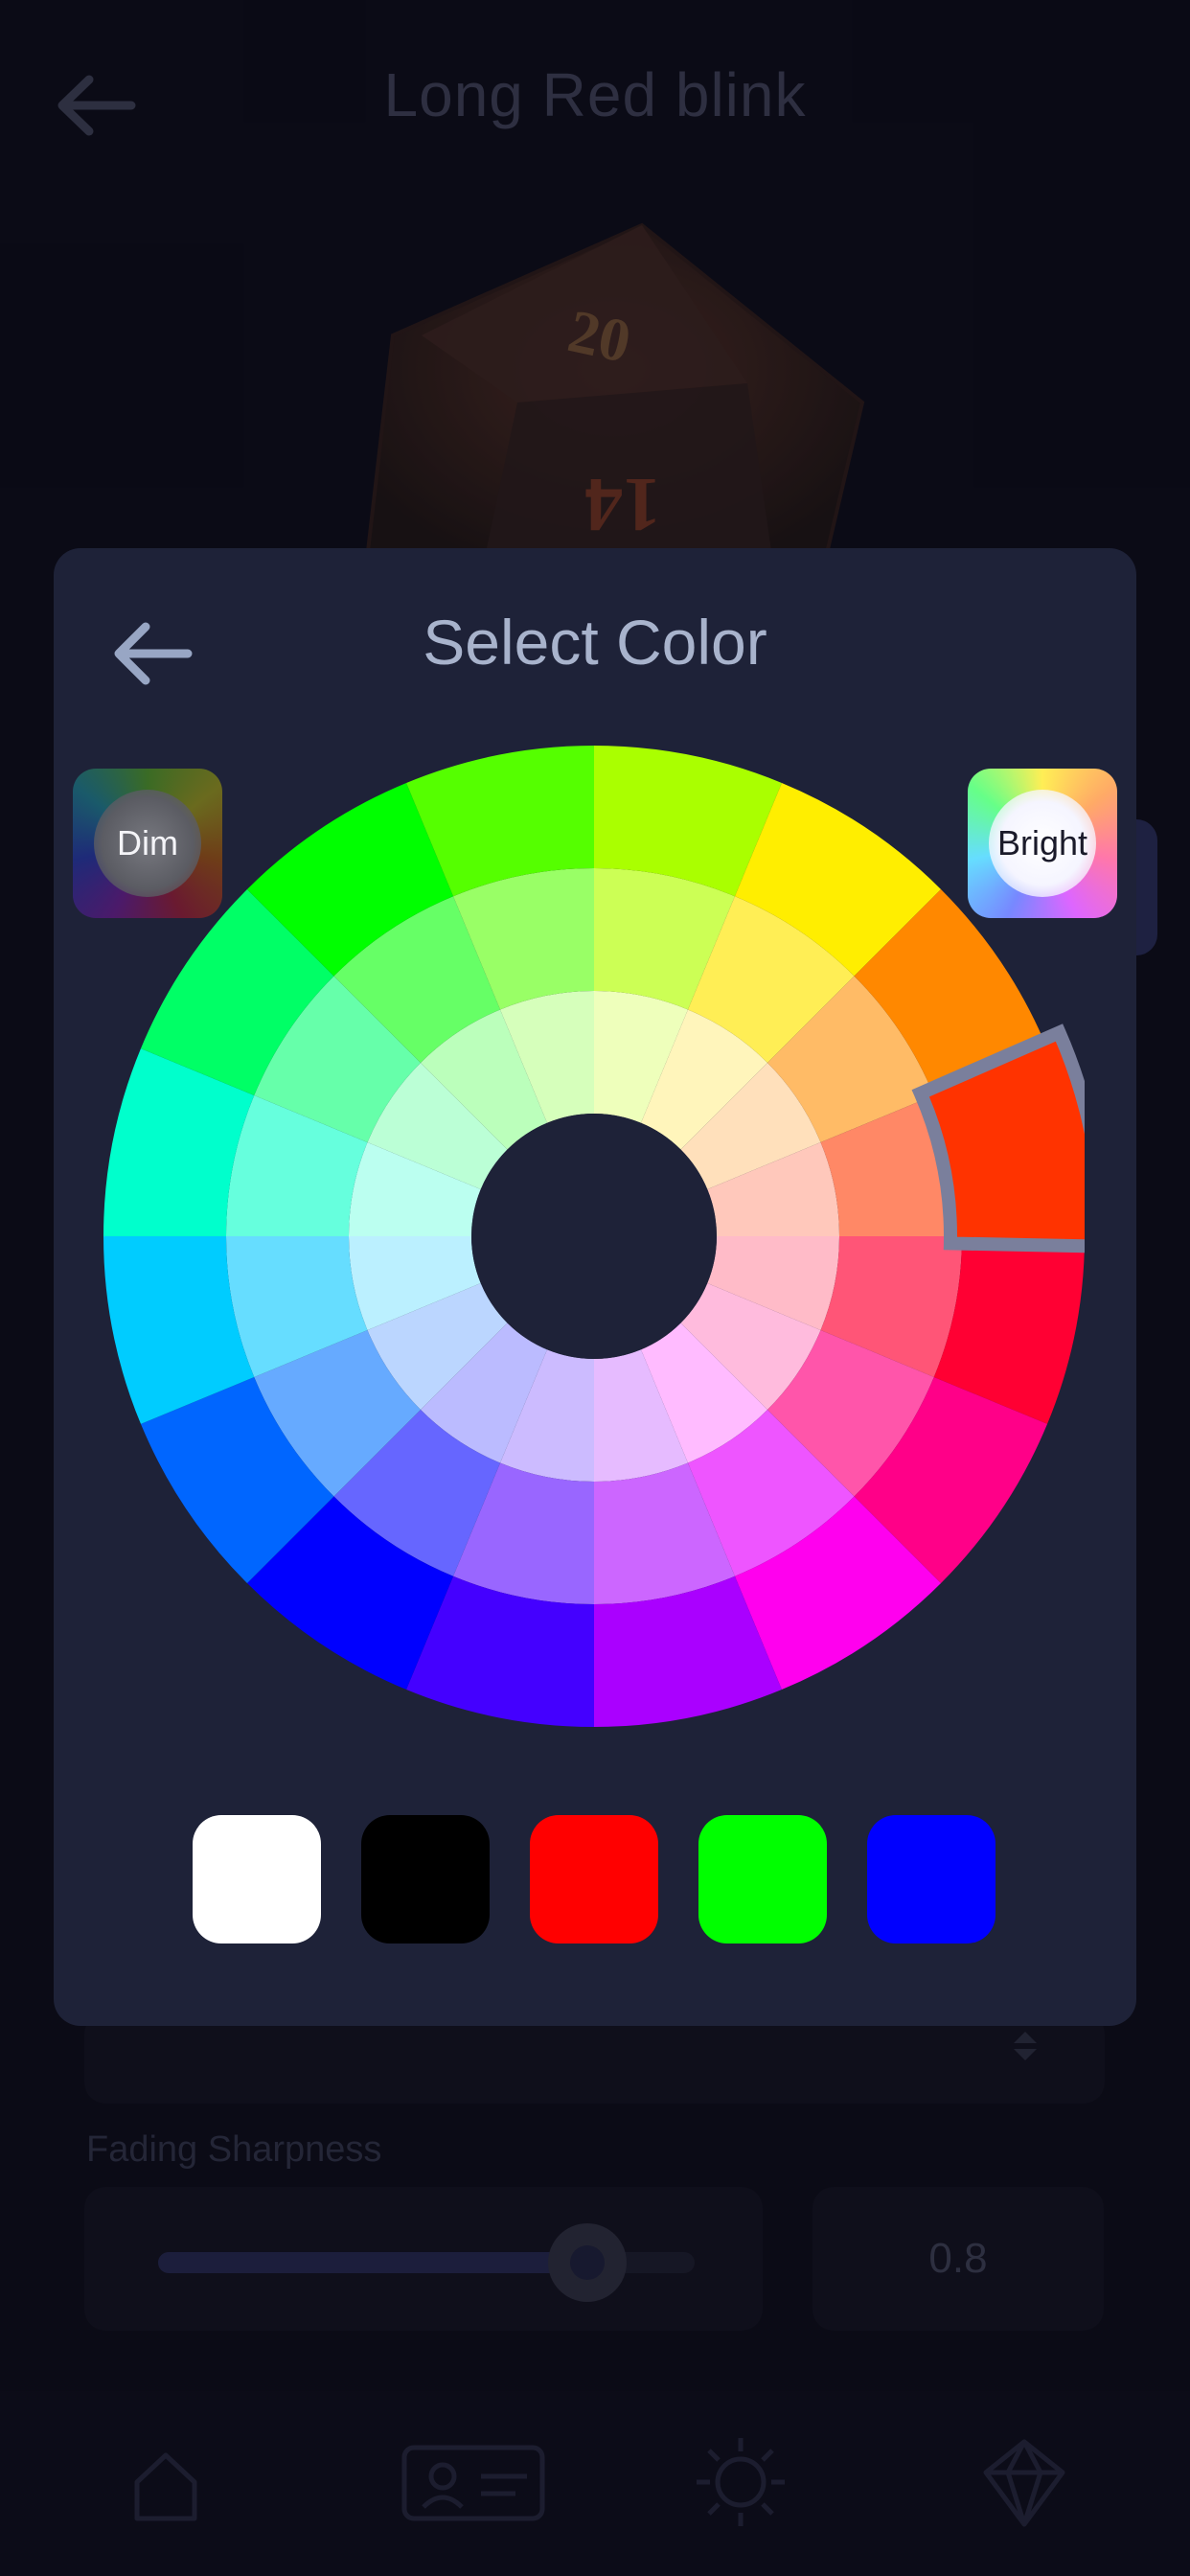  I want to click on bright-label: Bright, so click(1042, 842).